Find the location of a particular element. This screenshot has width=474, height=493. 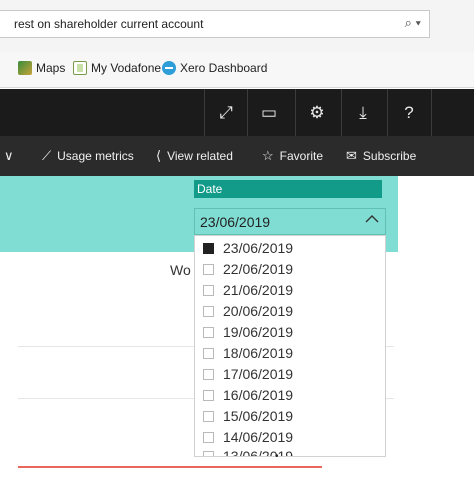

address-bar: rest on shareholder current account ⌕ ▾ is located at coordinates (215, 24).